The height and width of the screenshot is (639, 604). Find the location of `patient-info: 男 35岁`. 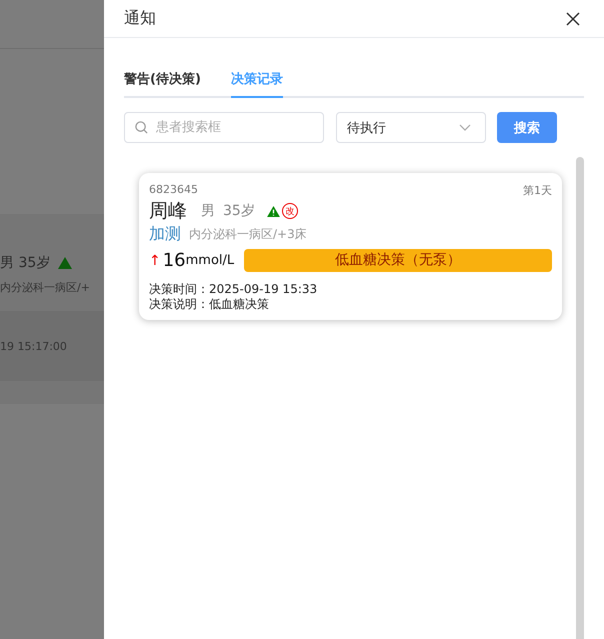

patient-info: 男 35岁 is located at coordinates (25, 263).